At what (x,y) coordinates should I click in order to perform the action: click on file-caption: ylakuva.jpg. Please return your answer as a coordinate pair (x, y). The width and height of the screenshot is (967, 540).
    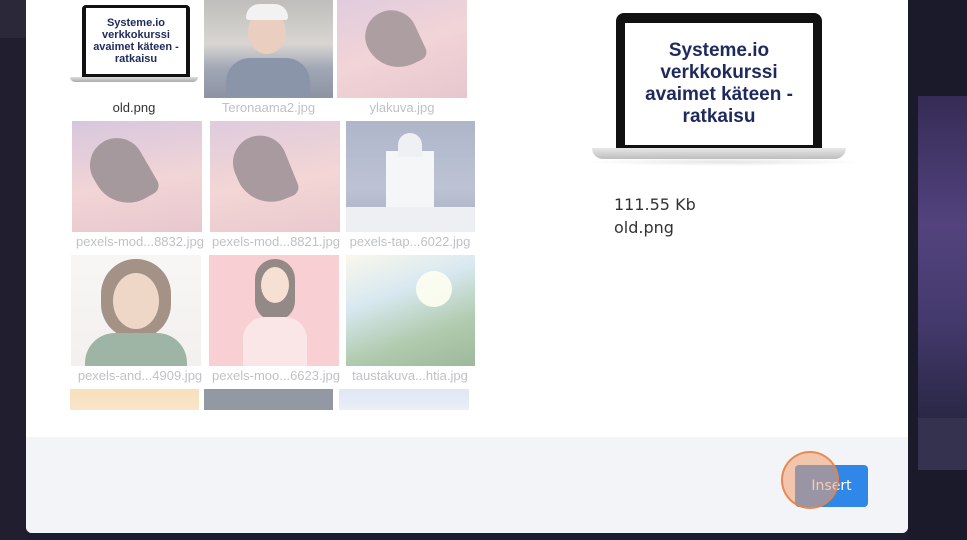
    Looking at the image, I should click on (402, 107).